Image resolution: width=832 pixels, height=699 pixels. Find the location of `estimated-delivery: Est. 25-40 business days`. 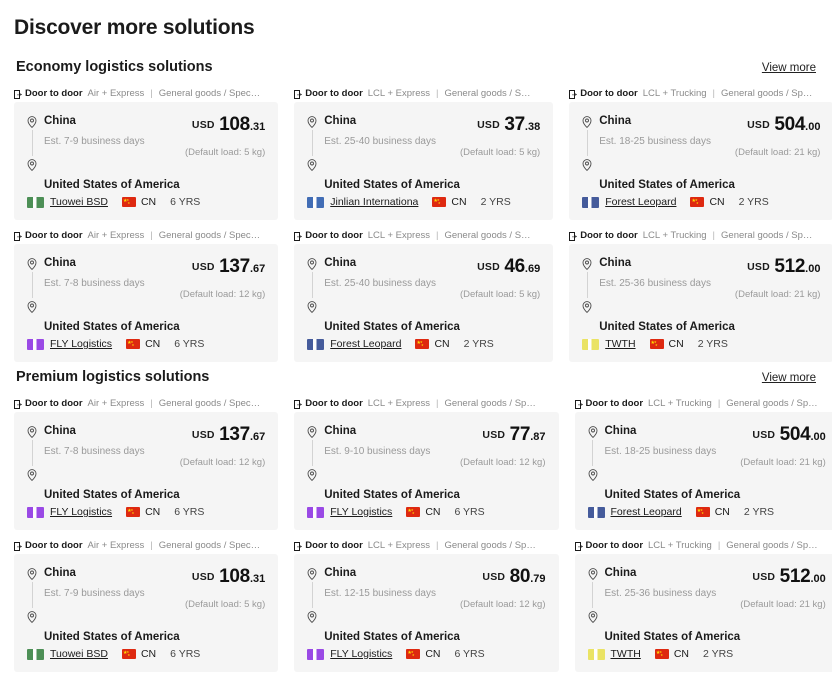

estimated-delivery: Est. 25-40 business days is located at coordinates (380, 283).